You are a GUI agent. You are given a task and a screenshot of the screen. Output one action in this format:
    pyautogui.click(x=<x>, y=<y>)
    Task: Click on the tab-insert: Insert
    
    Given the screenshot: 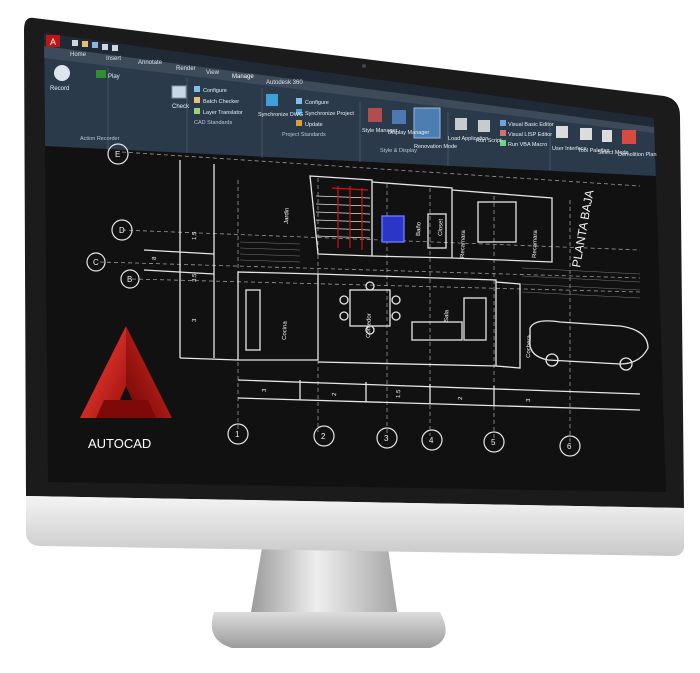 What is the action you would take?
    pyautogui.click(x=113, y=59)
    